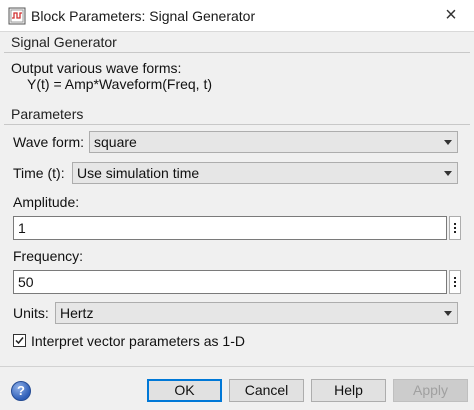  Describe the element at coordinates (273, 142) in the screenshot. I see `wave-form-select: square` at that location.